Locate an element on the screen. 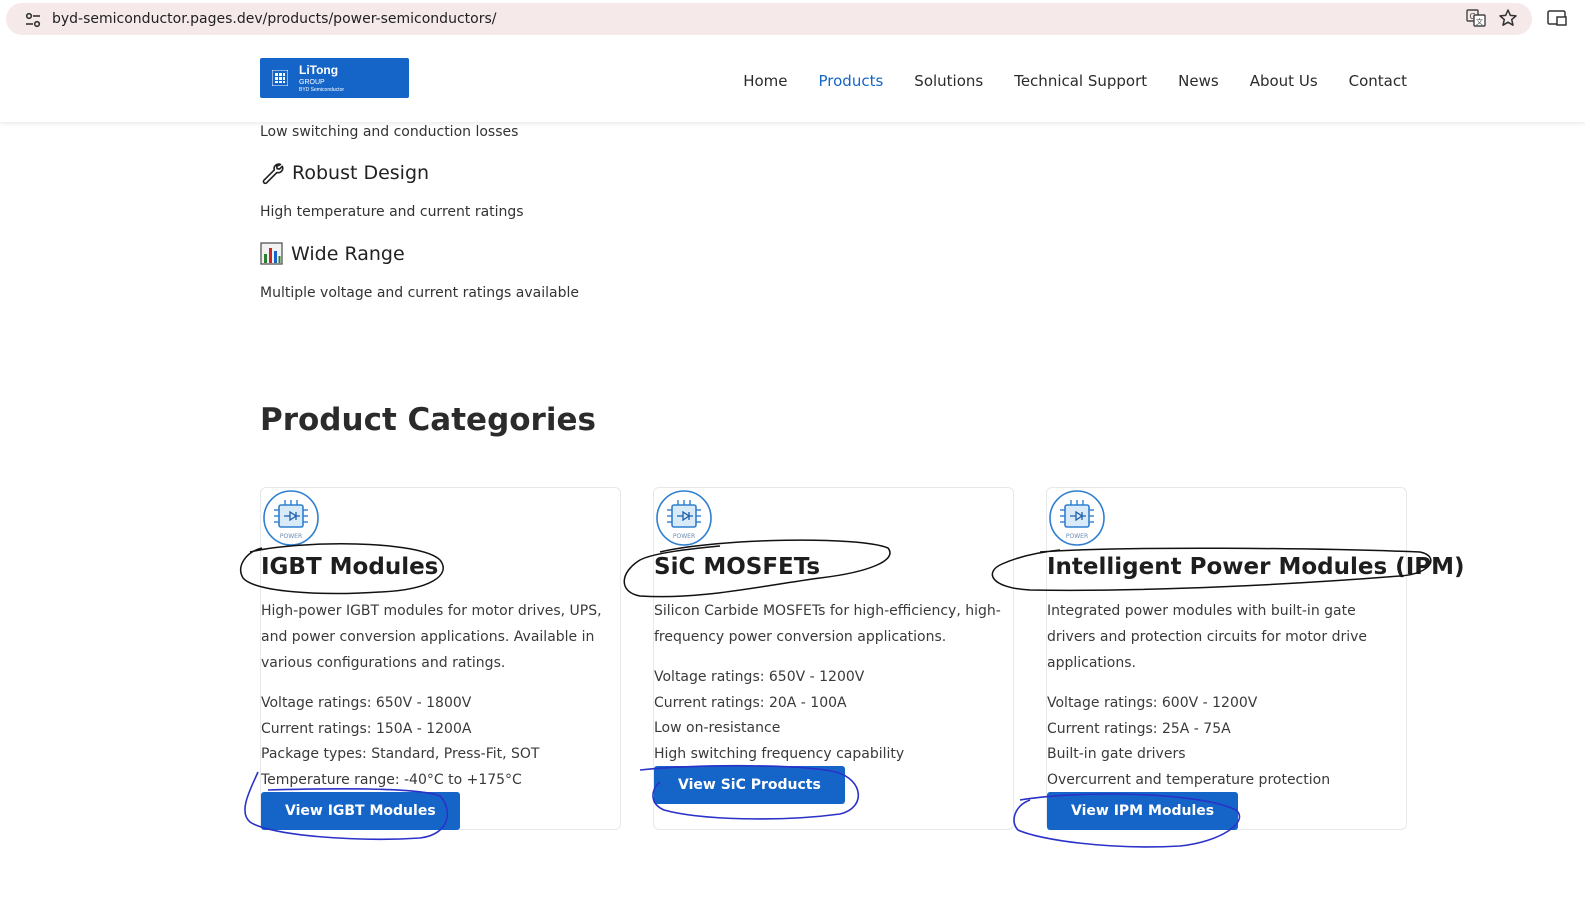 This screenshot has height=906, width=1585. feature-title-text: Robust Design is located at coordinates (361, 173).